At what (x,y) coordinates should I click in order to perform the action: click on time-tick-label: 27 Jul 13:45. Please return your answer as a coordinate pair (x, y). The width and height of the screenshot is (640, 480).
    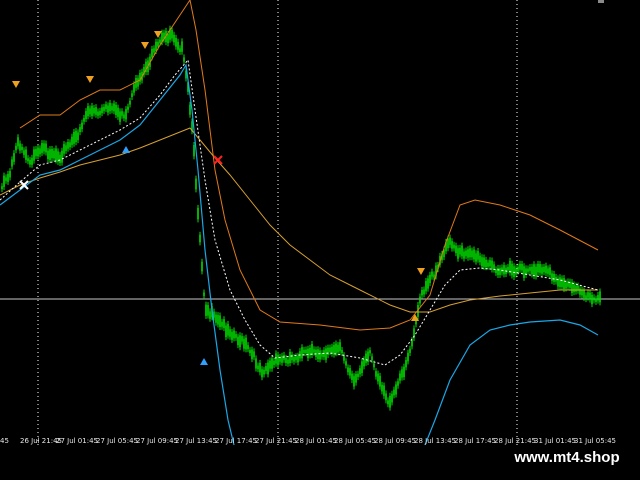
    Looking at the image, I should click on (196, 441).